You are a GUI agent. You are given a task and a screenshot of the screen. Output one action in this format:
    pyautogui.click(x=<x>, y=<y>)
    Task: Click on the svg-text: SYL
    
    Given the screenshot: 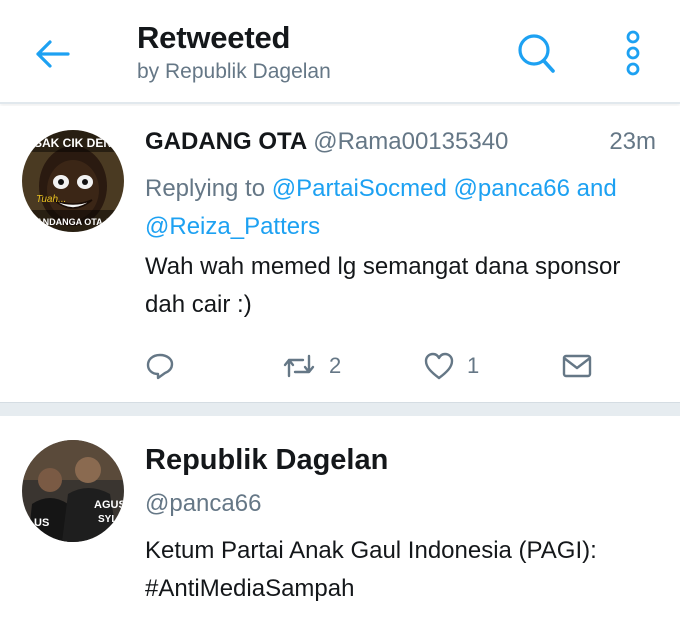 What is the action you would take?
    pyautogui.click(x=107, y=519)
    